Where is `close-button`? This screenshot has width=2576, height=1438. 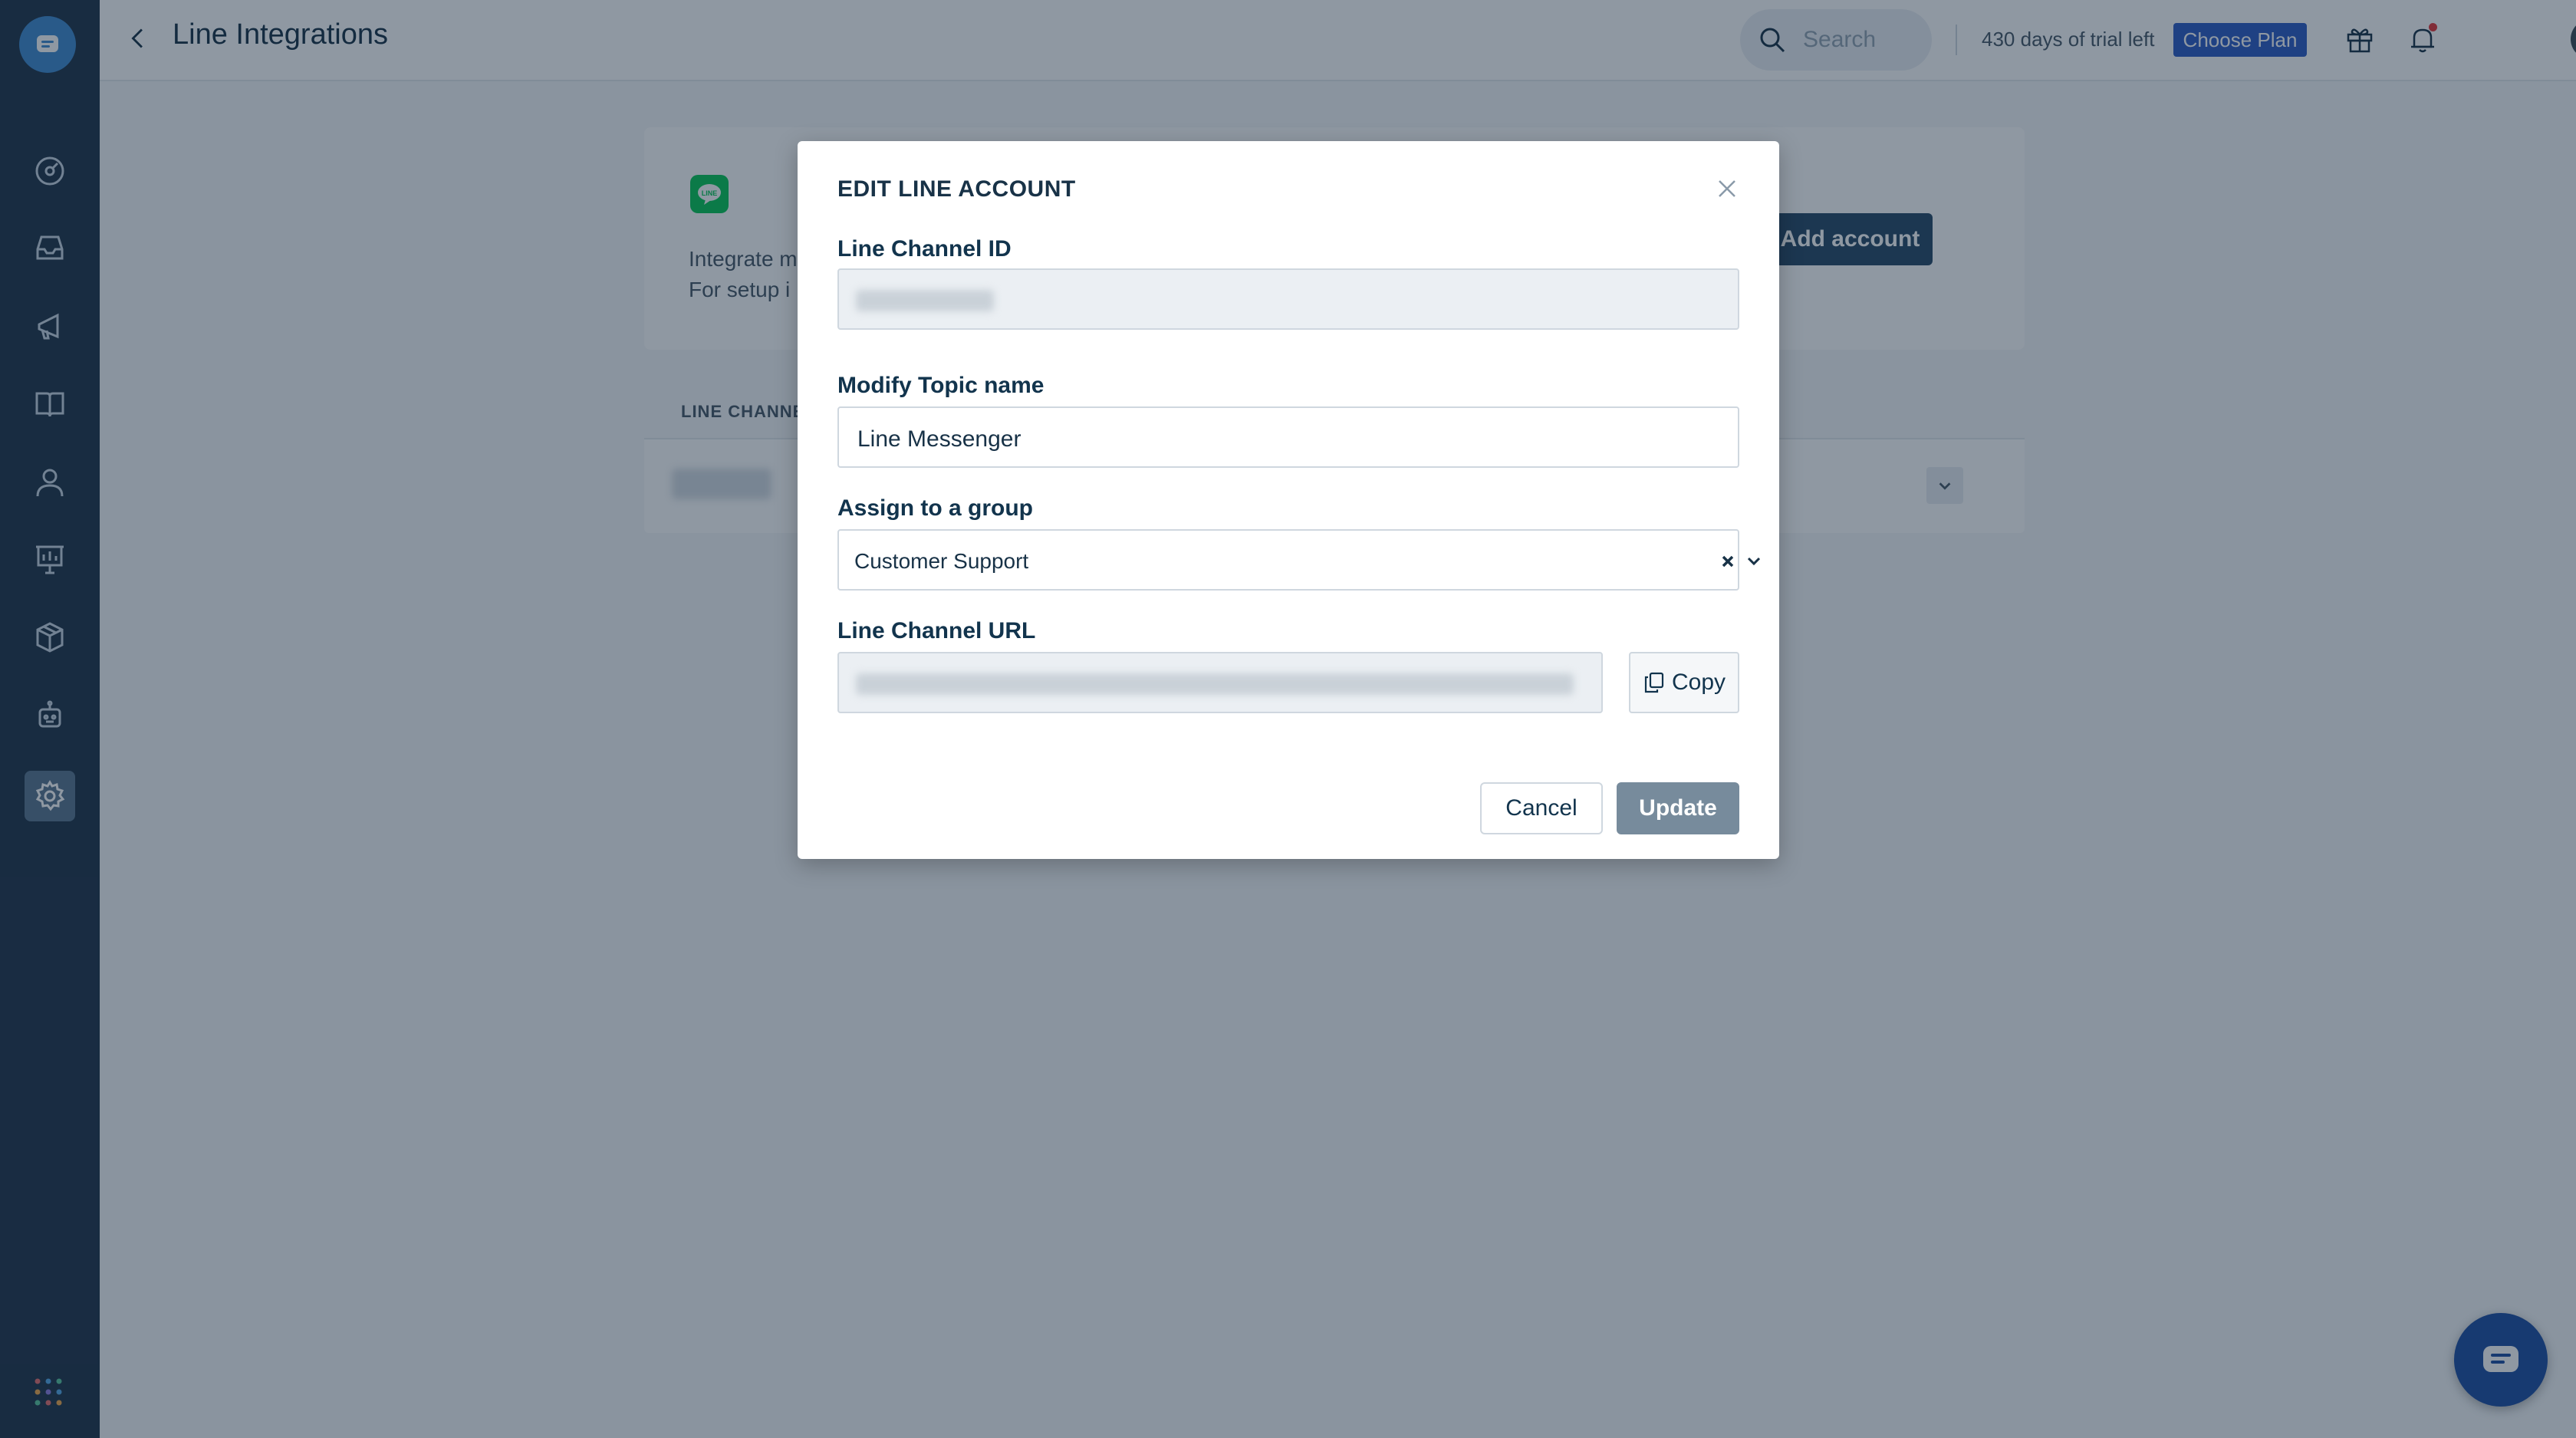
close-button is located at coordinates (1727, 189).